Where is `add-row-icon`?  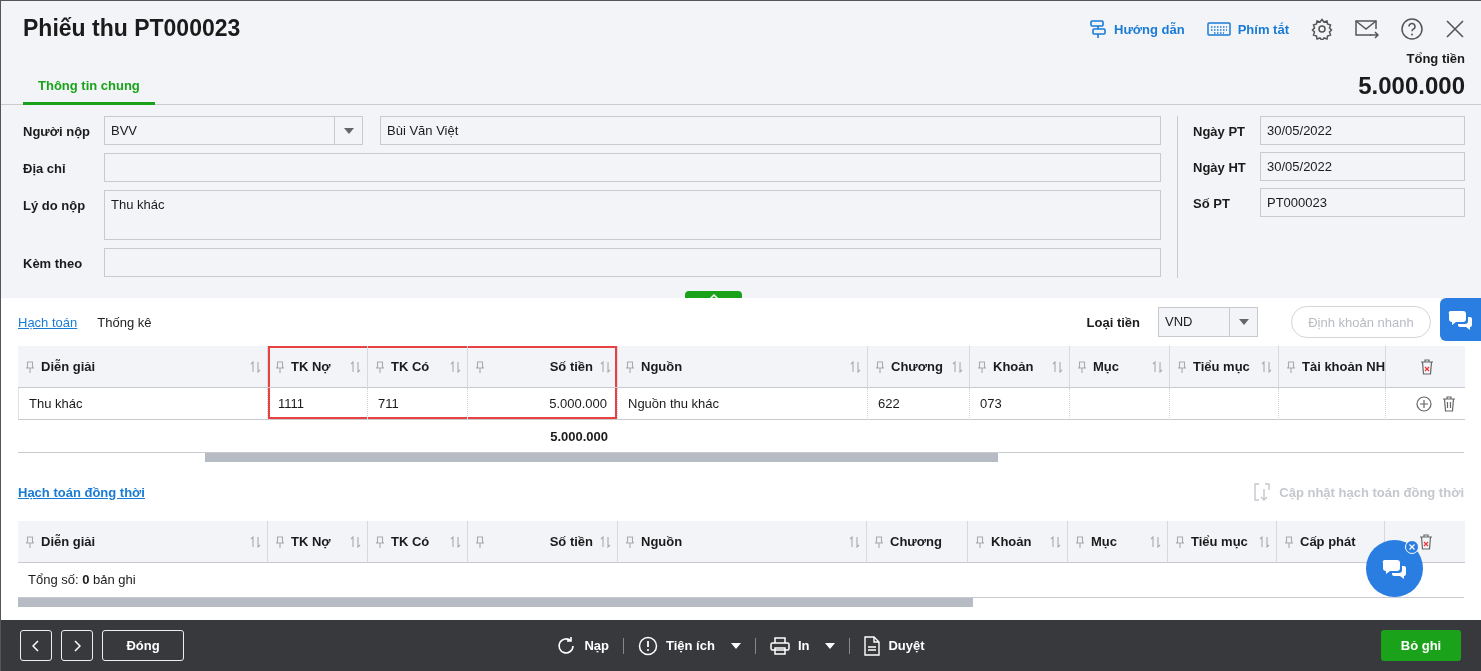
add-row-icon is located at coordinates (1423, 403).